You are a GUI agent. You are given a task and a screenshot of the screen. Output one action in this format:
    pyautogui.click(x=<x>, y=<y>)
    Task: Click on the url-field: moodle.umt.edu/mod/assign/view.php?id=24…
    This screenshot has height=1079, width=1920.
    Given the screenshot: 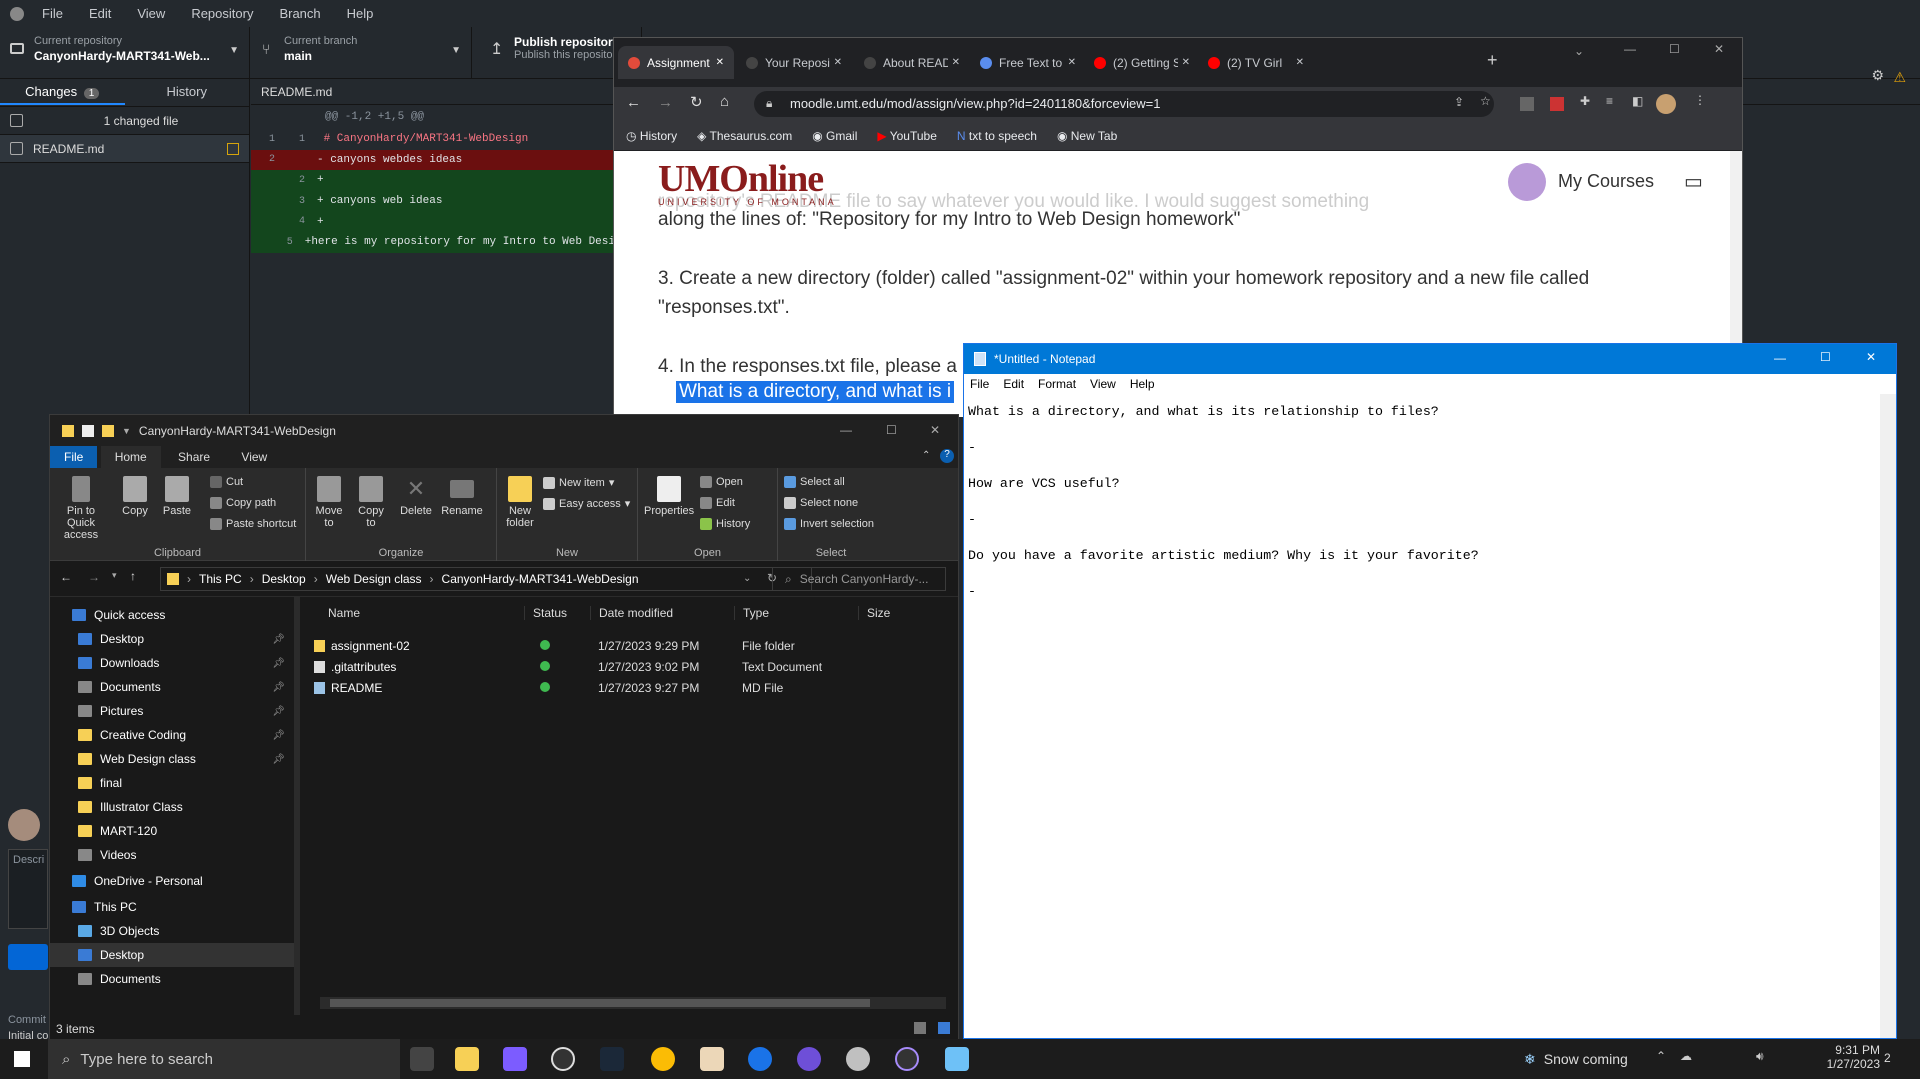 What is the action you would take?
    pyautogui.click(x=1124, y=104)
    